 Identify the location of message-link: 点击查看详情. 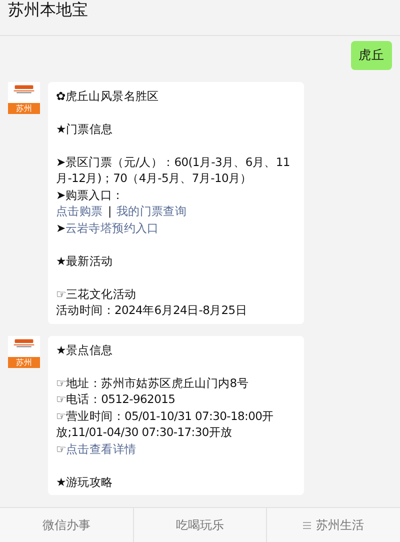
(101, 449).